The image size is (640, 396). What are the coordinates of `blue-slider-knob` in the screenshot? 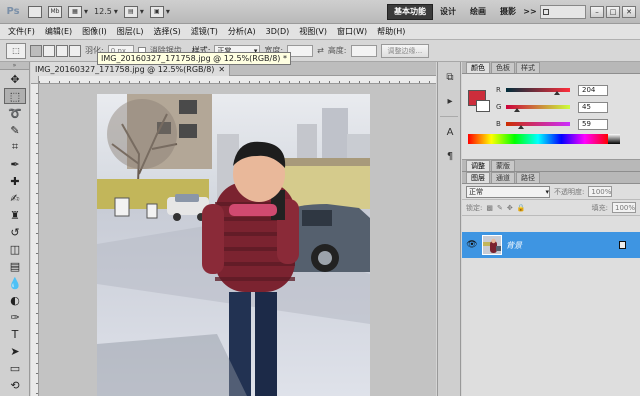 It's located at (520, 127).